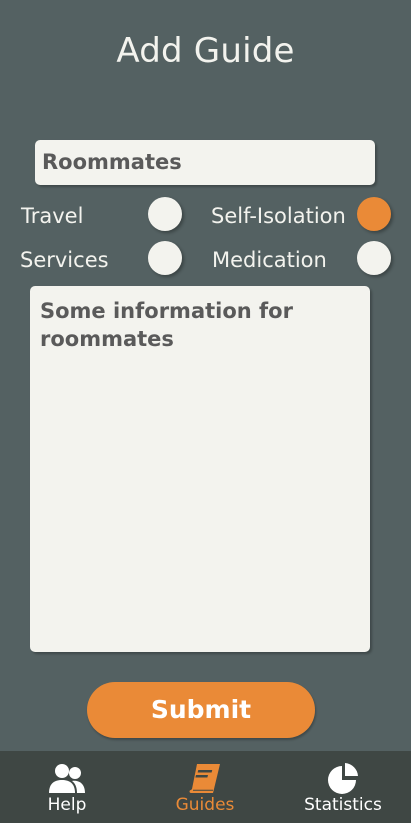  I want to click on nav-label-guides: Guides, so click(205, 805).